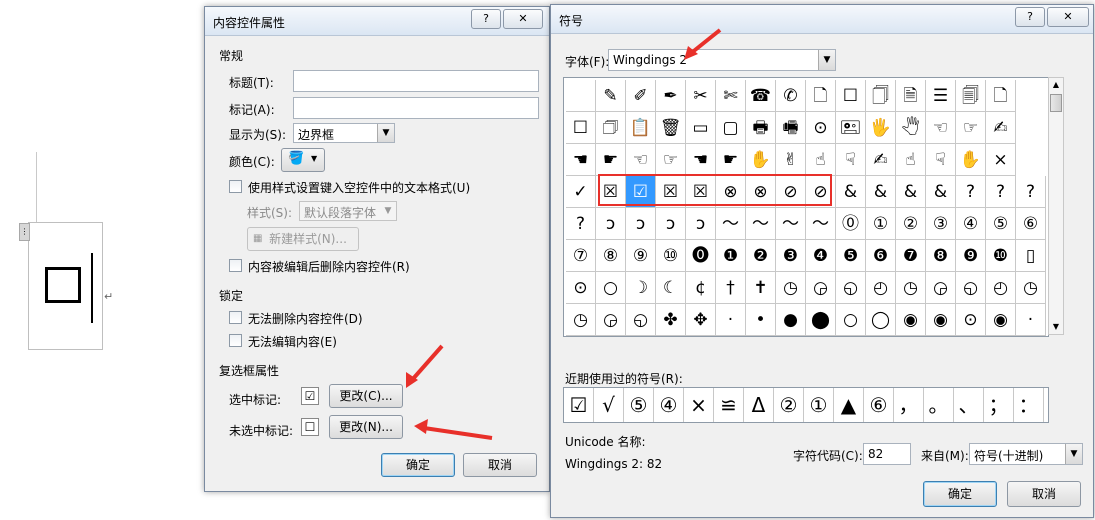 The width and height of the screenshot is (1095, 520). I want to click on recent-symbol-cell: ①, so click(819, 405).